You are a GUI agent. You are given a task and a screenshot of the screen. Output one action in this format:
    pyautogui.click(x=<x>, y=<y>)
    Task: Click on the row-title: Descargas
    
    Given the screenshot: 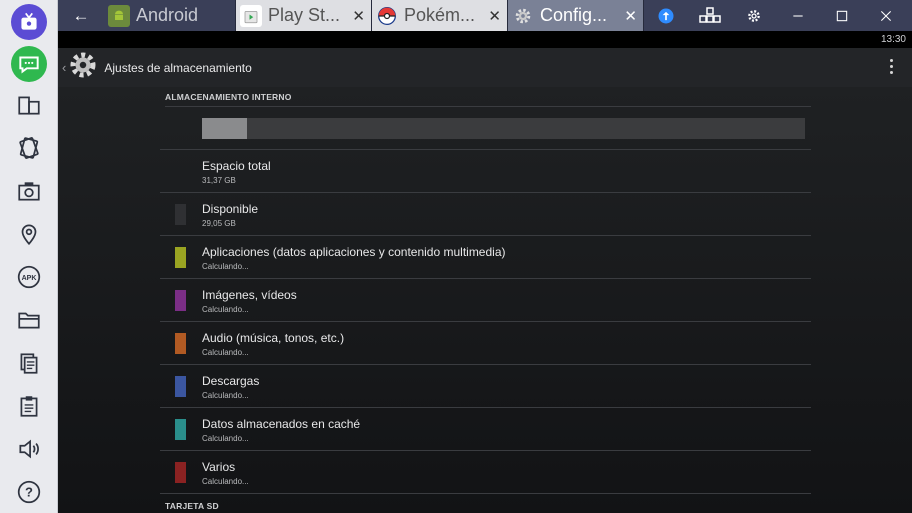 What is the action you would take?
    pyautogui.click(x=231, y=381)
    